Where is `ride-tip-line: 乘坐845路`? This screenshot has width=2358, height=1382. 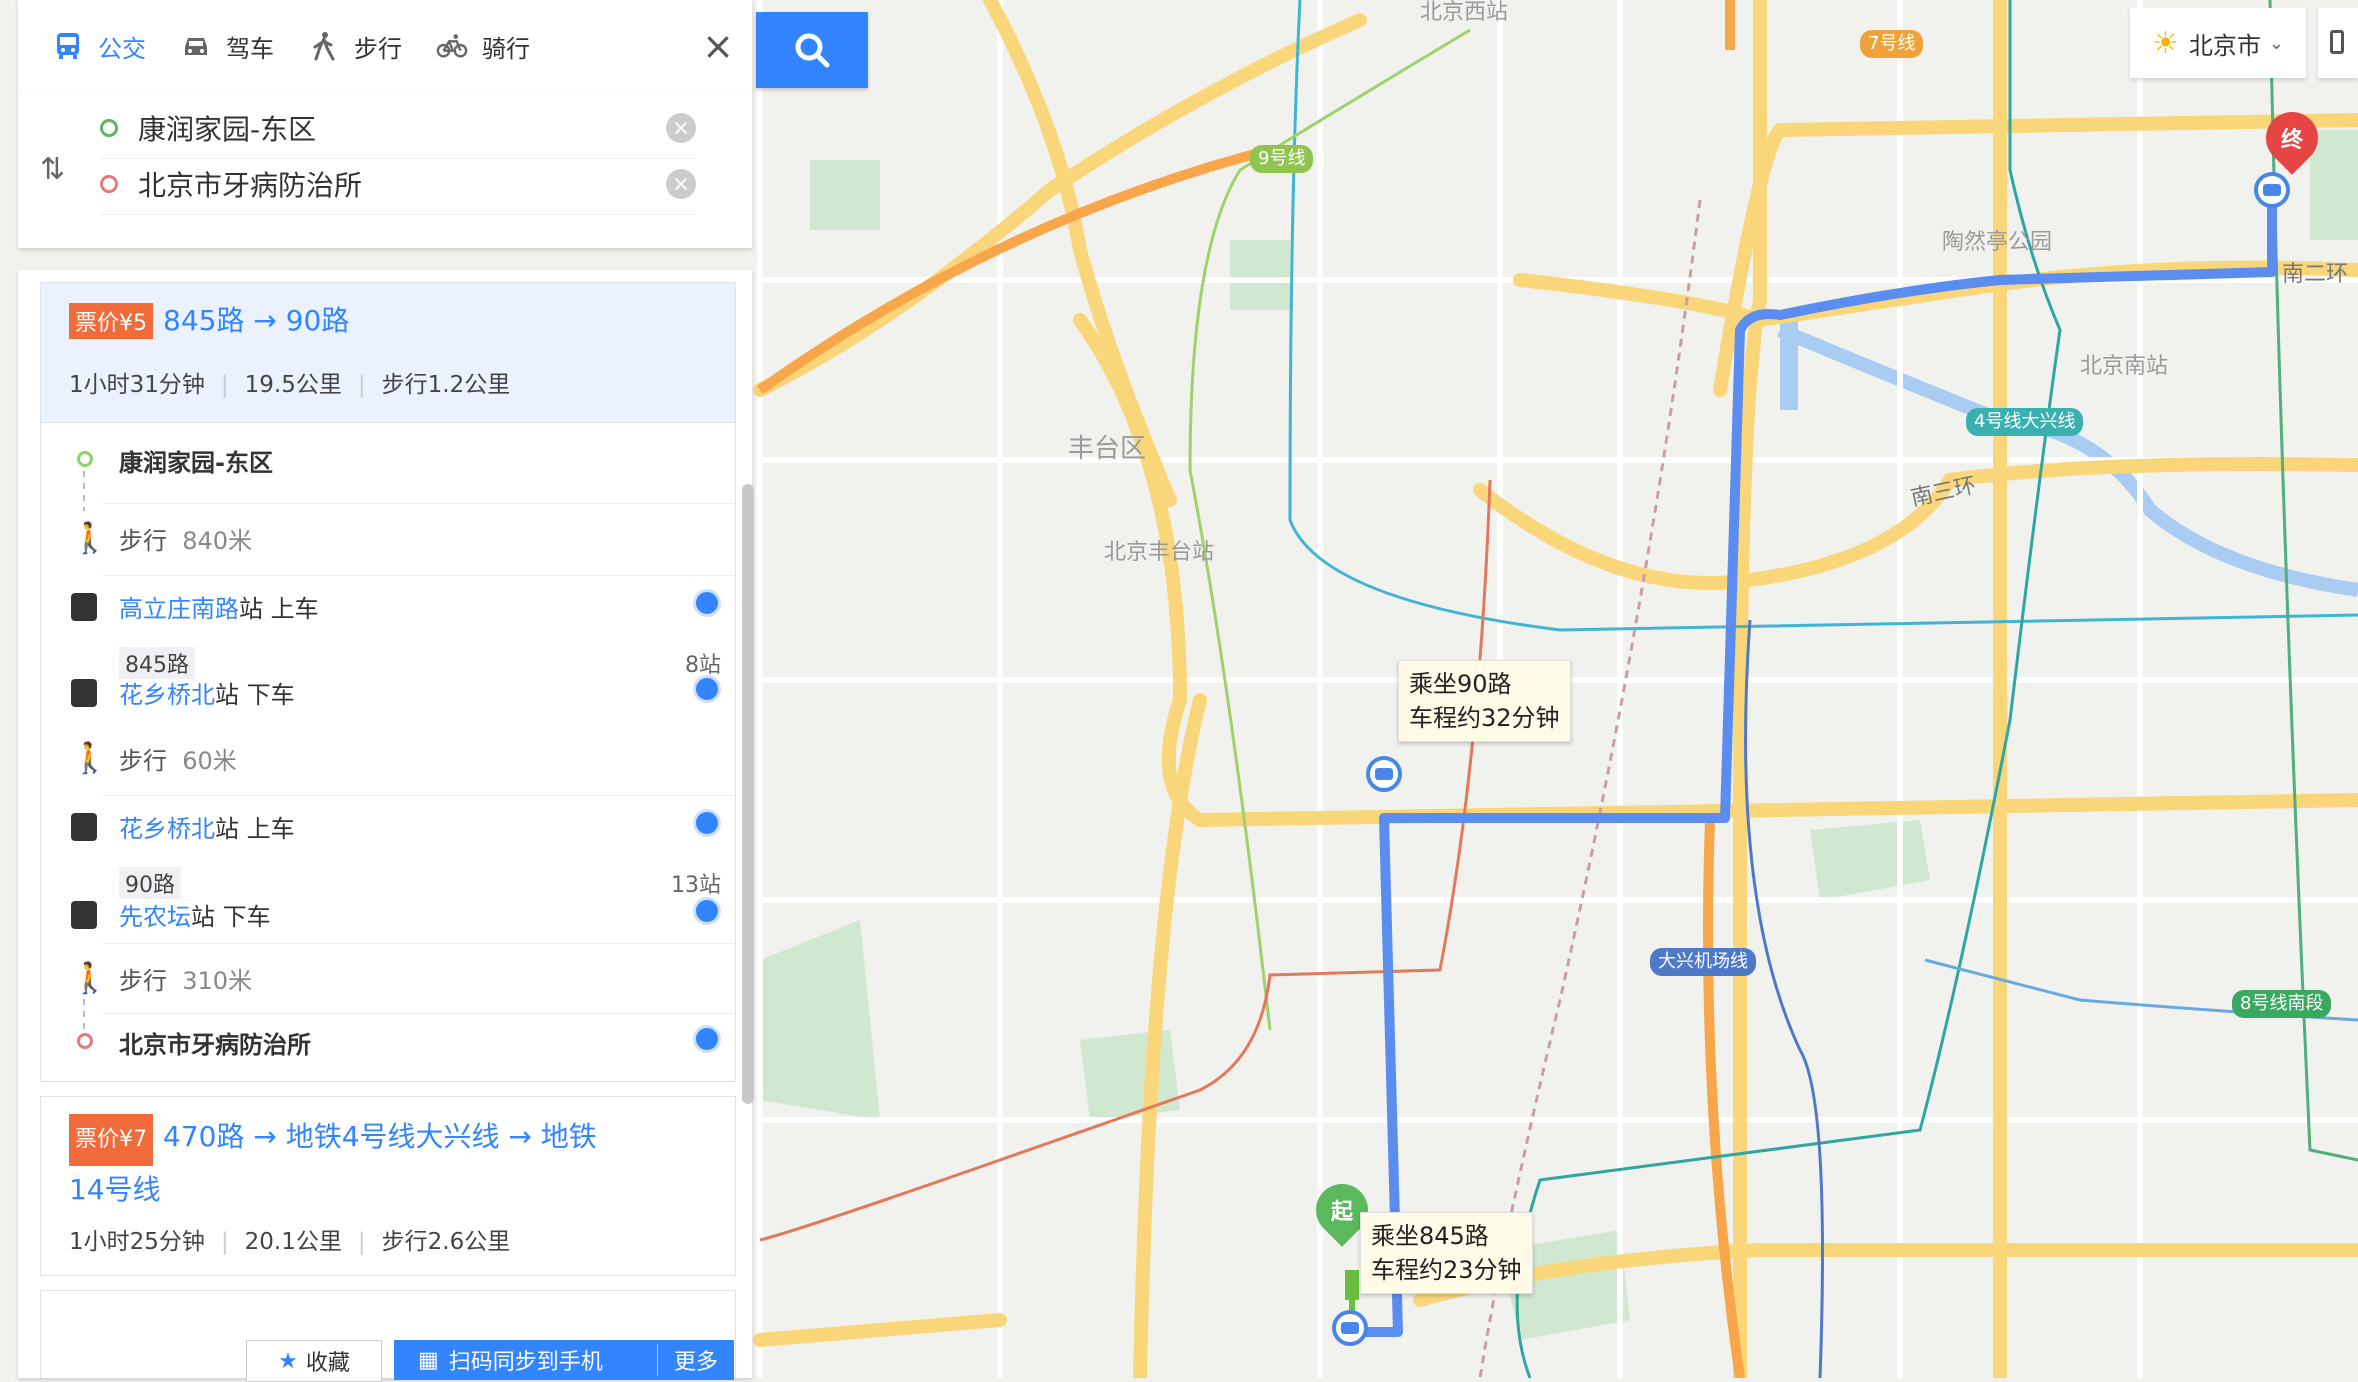 ride-tip-line: 乘坐845路 is located at coordinates (1430, 1236).